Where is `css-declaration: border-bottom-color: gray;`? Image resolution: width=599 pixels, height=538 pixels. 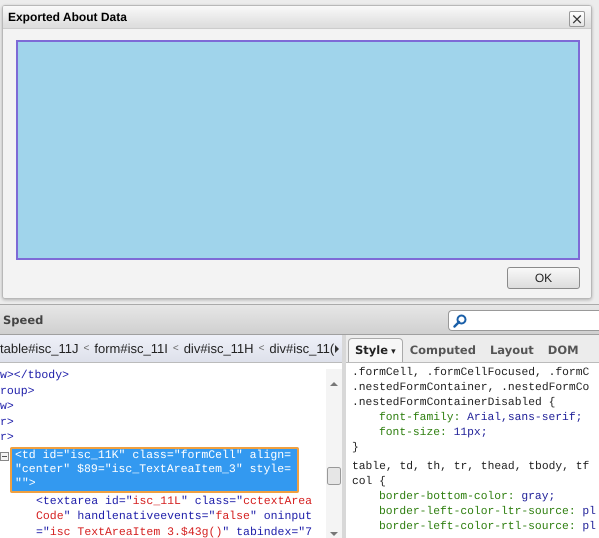 css-declaration: border-bottom-color: gray; is located at coordinates (467, 497).